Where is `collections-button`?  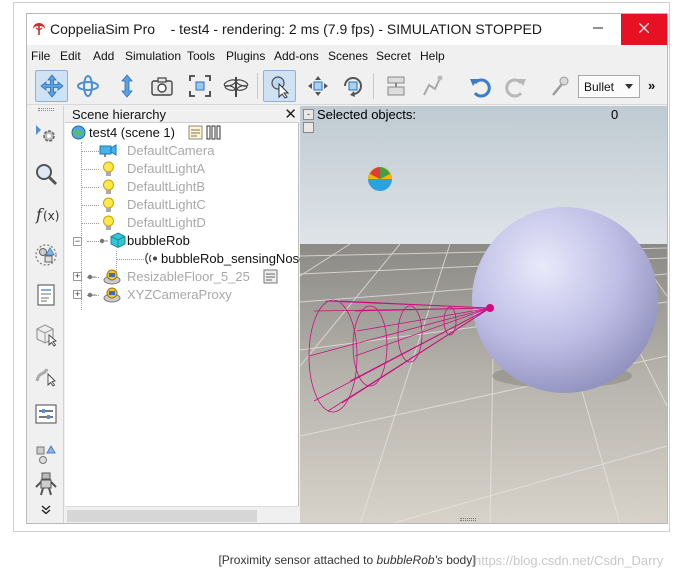 collections-button is located at coordinates (45, 255).